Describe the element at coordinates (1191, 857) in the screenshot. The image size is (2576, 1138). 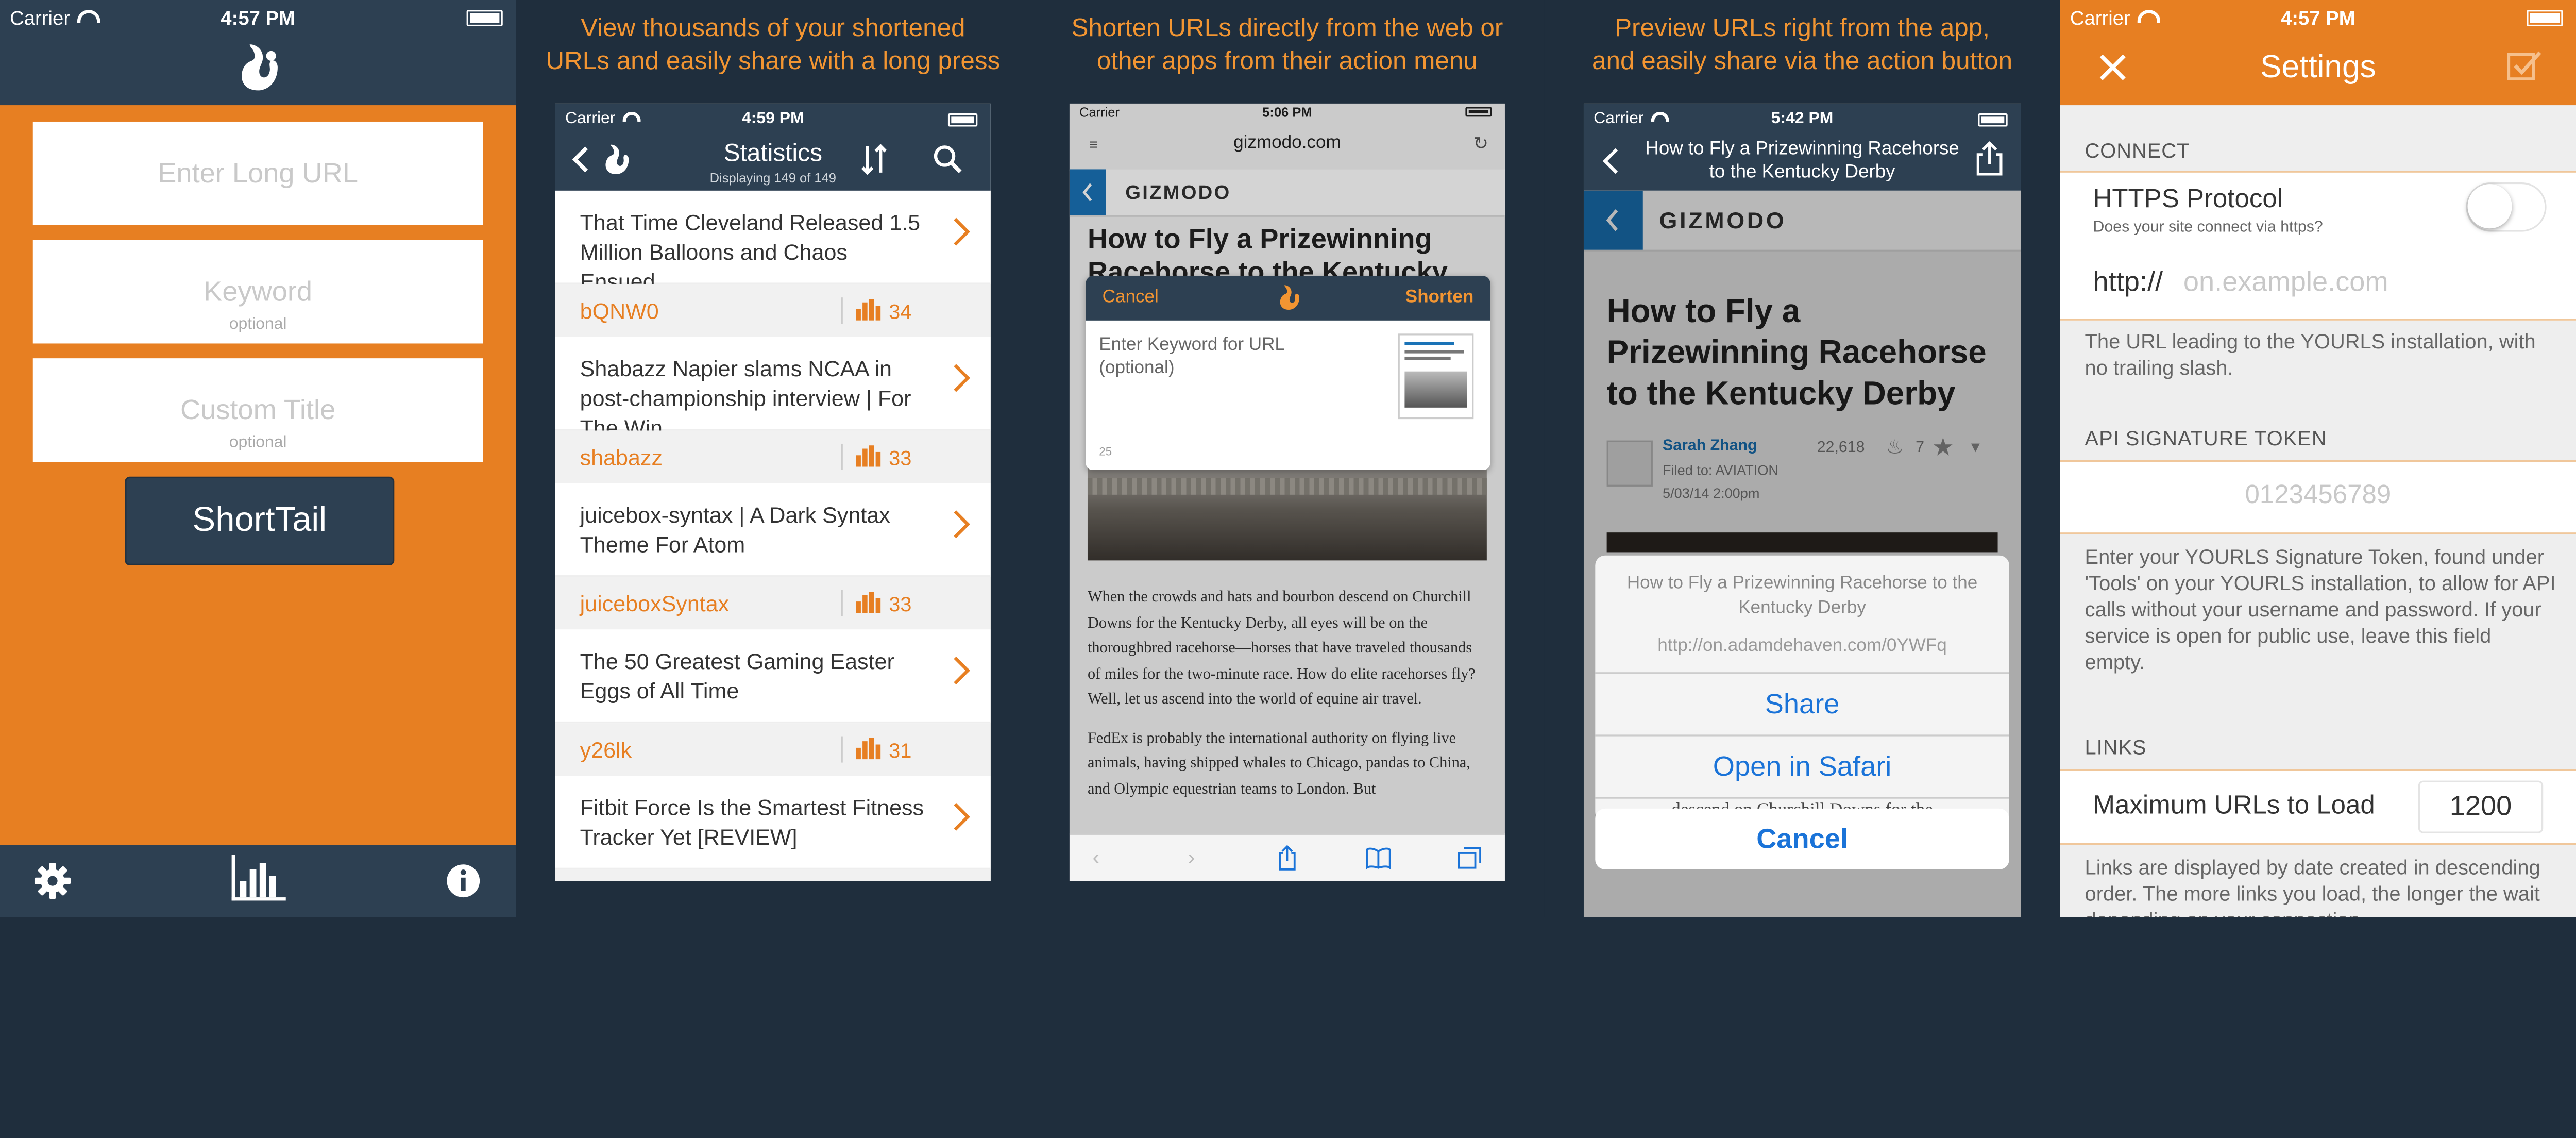
I see `forward-icon: ›` at that location.